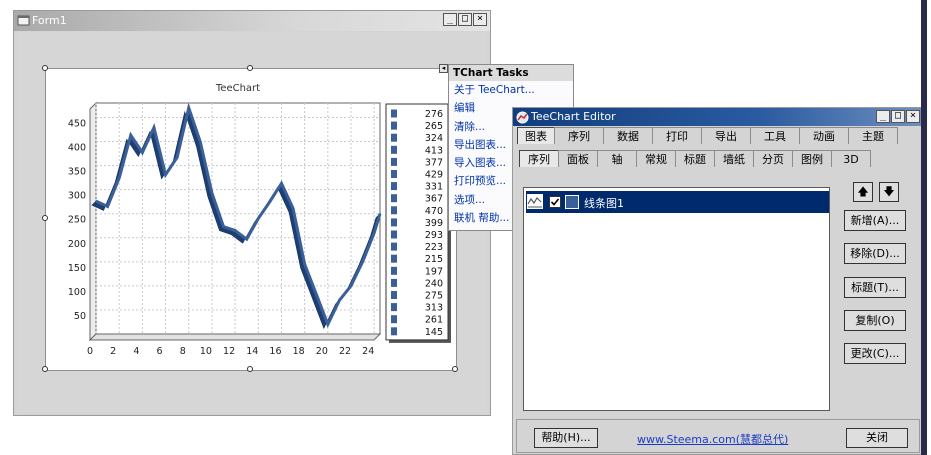 This screenshot has height=455, width=931. Describe the element at coordinates (877, 438) in the screenshot. I see `close-editor-button: 关闭` at that location.